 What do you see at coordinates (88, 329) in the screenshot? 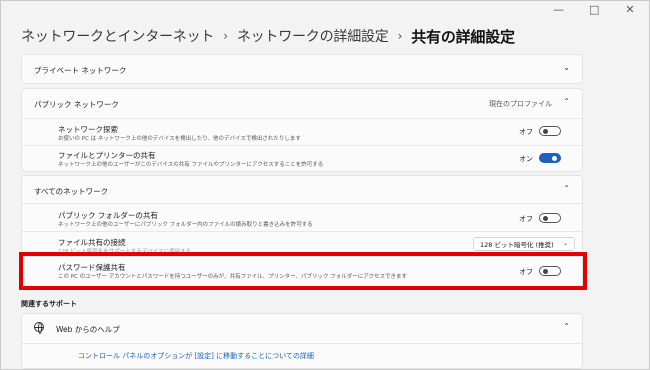
I see `help-from-web-title: Web からのヘルプ` at bounding box center [88, 329].